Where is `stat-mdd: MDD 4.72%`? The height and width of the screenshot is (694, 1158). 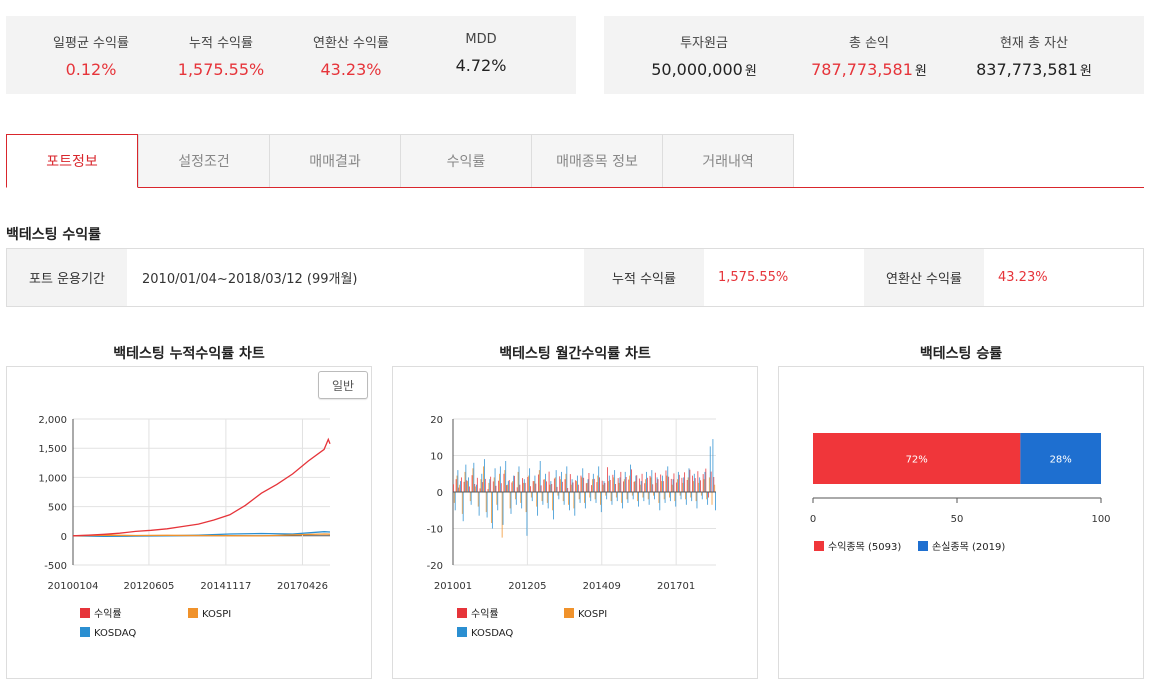
stat-mdd: MDD 4.72% is located at coordinates (481, 53).